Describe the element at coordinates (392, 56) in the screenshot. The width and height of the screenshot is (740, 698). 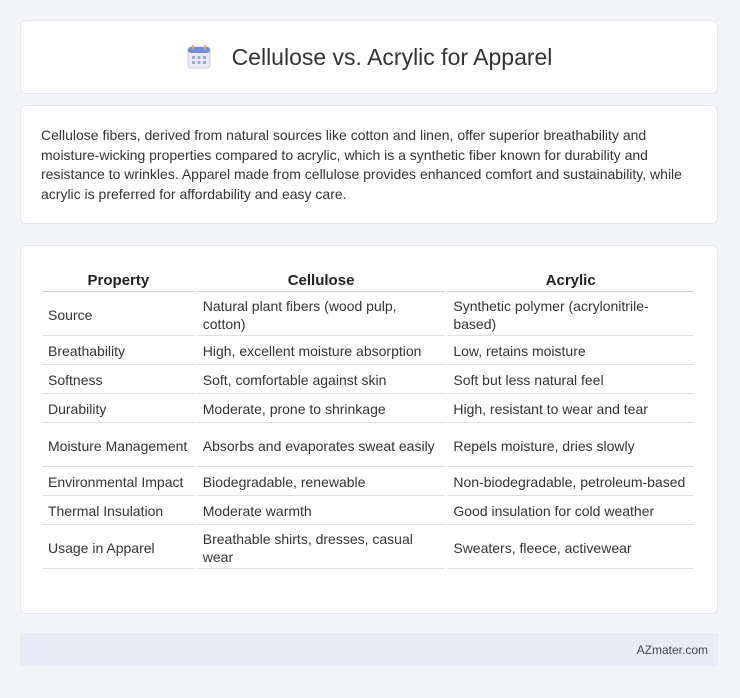
I see `page-title: Cellulose vs. Acrylic for Apparel` at that location.